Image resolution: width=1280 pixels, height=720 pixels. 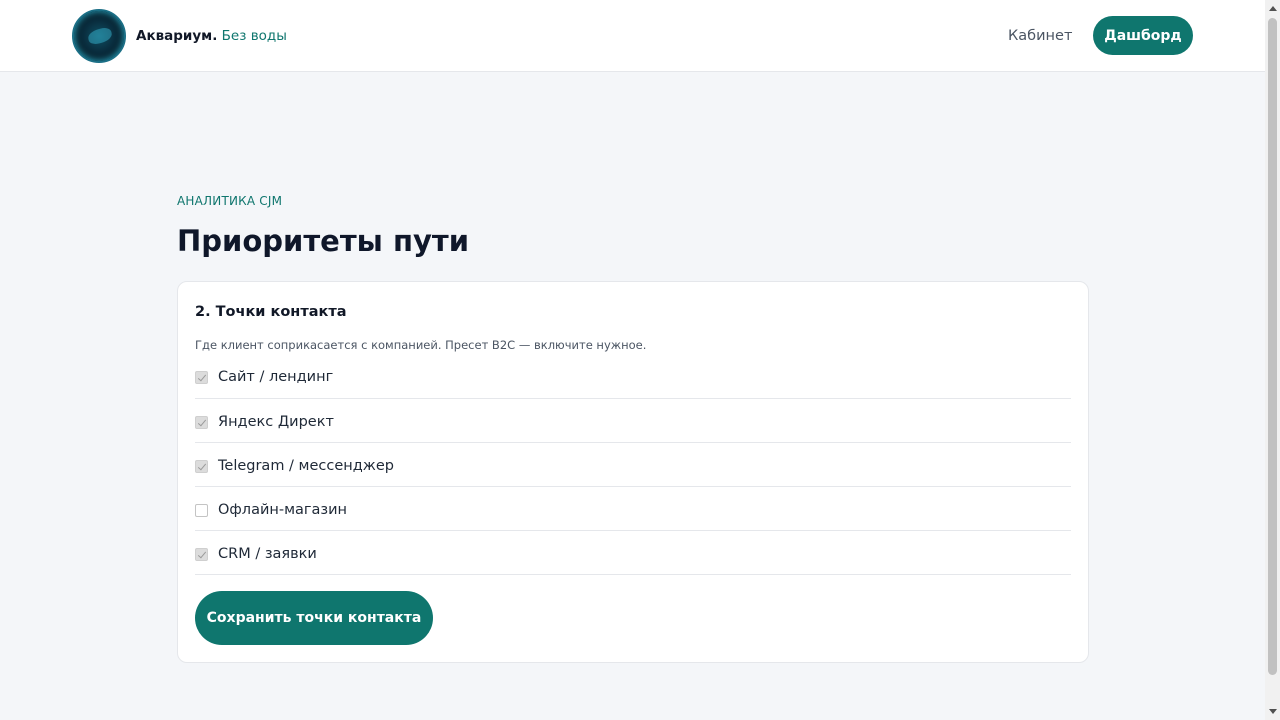 I want to click on touchpoint-option-telegram: Telegram / мессенджер, so click(x=633, y=465).